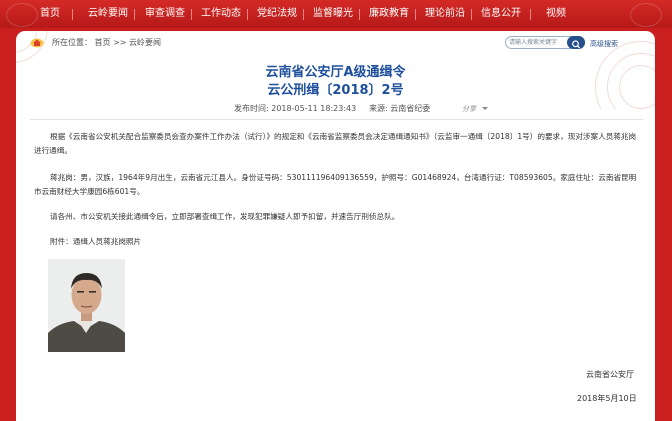  Describe the element at coordinates (295, 108) in the screenshot. I see `publish-time: 发布时间: 2018-05-11 18:23:43` at that location.